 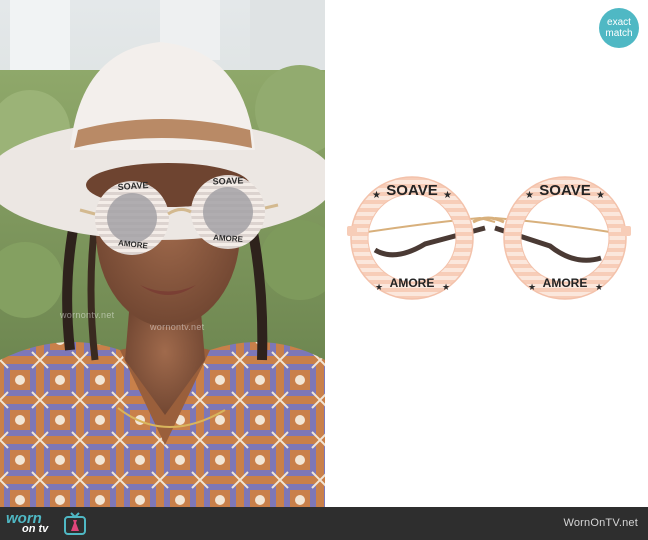 What do you see at coordinates (565, 283) in the screenshot?
I see `product-right-bottom-text: AMORE` at bounding box center [565, 283].